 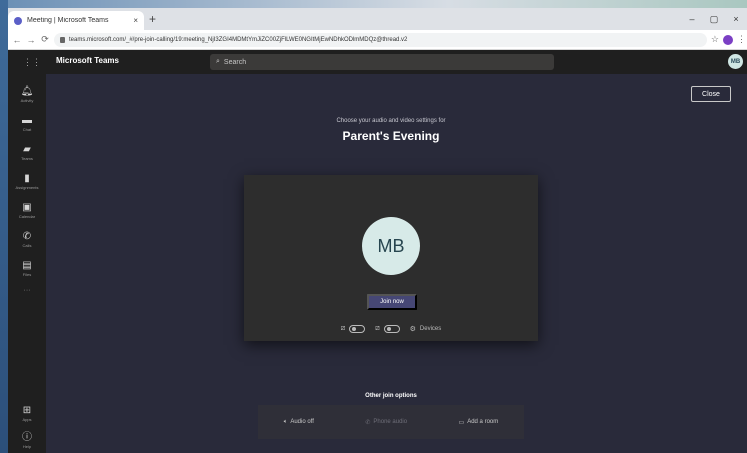 What do you see at coordinates (373, 4) in the screenshot?
I see `desktop-background-top` at bounding box center [373, 4].